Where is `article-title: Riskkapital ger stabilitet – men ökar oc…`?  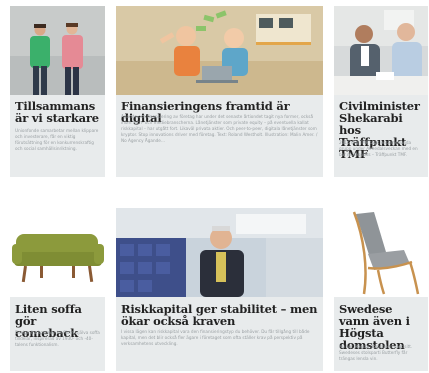 article-title: Riskkapital ger stabilitet – men ökar oc… is located at coordinates (220, 315).